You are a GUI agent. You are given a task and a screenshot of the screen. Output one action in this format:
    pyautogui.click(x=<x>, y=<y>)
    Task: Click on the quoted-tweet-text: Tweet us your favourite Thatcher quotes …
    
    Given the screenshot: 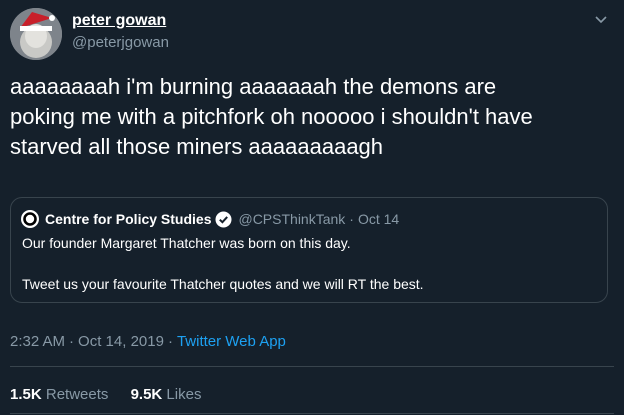 What is the action you would take?
    pyautogui.click(x=223, y=284)
    